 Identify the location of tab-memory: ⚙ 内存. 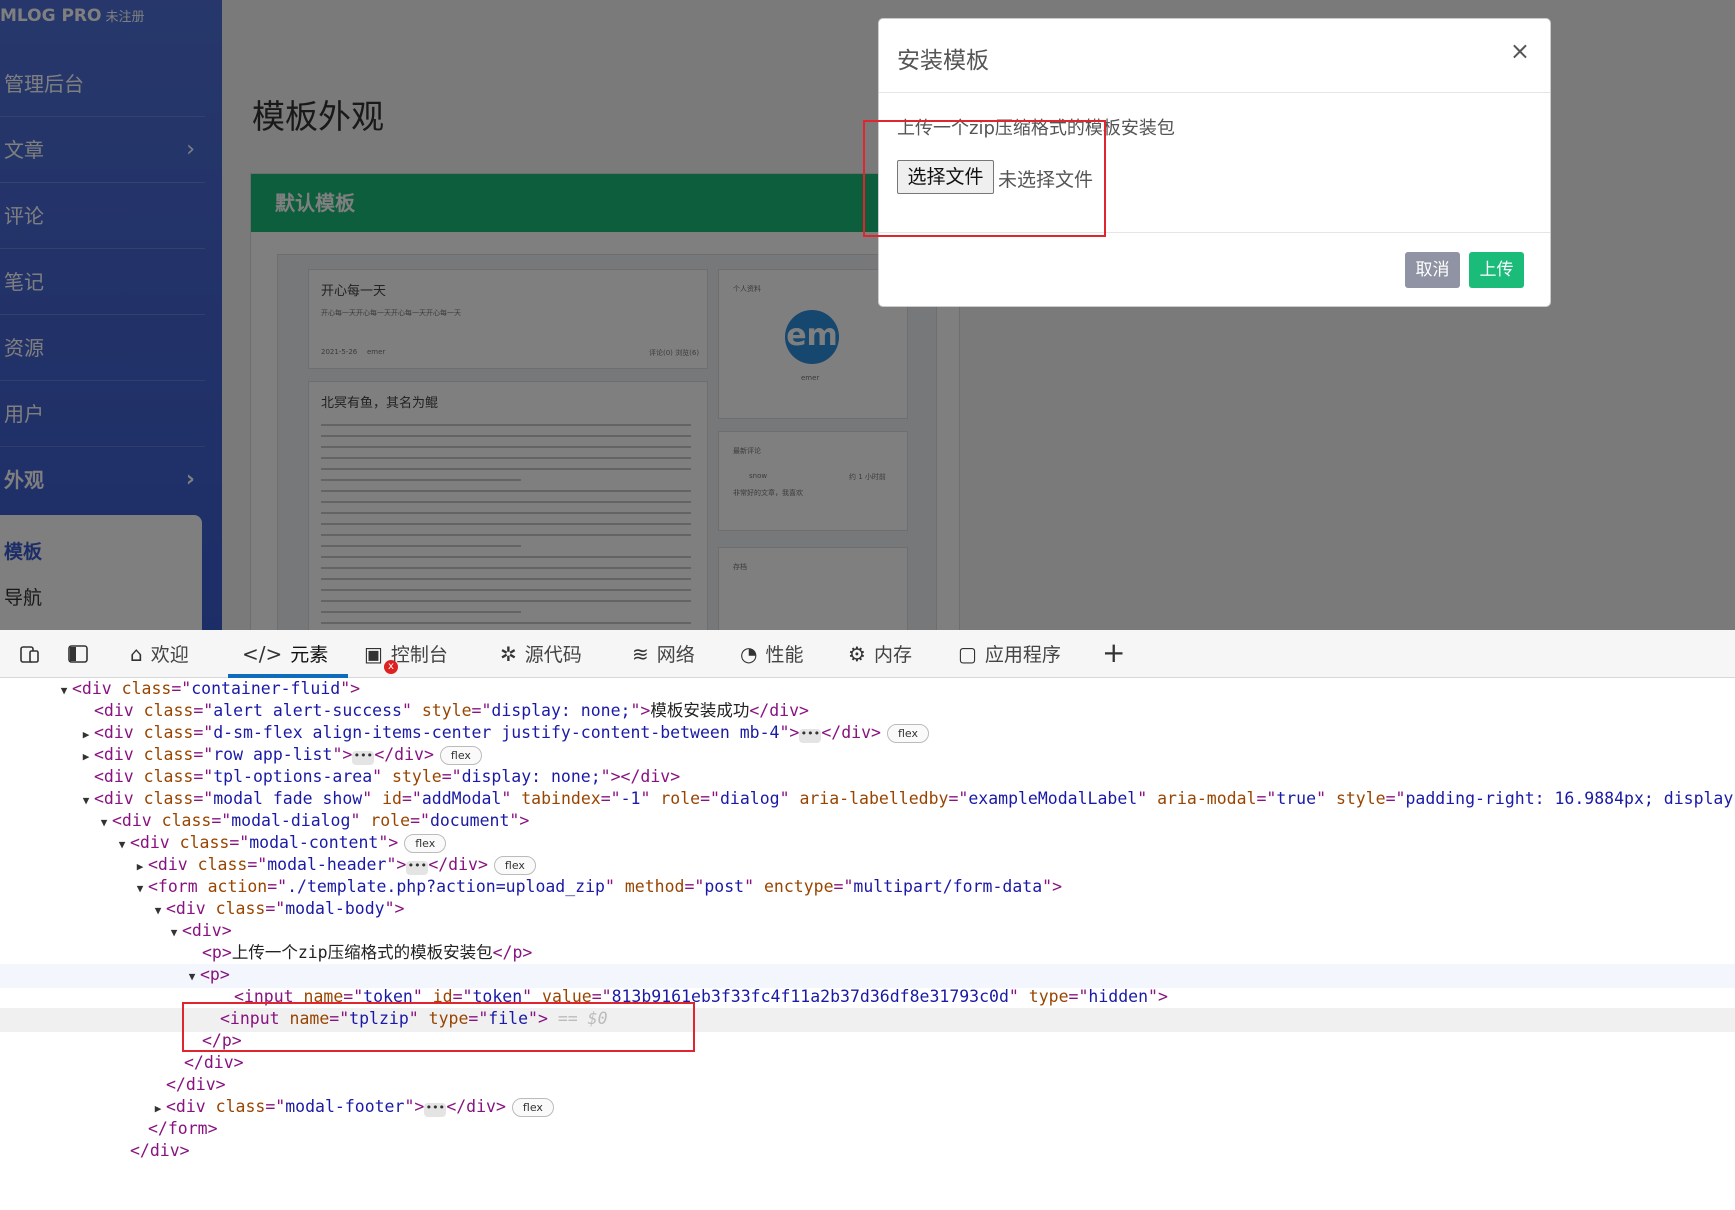
(880, 654).